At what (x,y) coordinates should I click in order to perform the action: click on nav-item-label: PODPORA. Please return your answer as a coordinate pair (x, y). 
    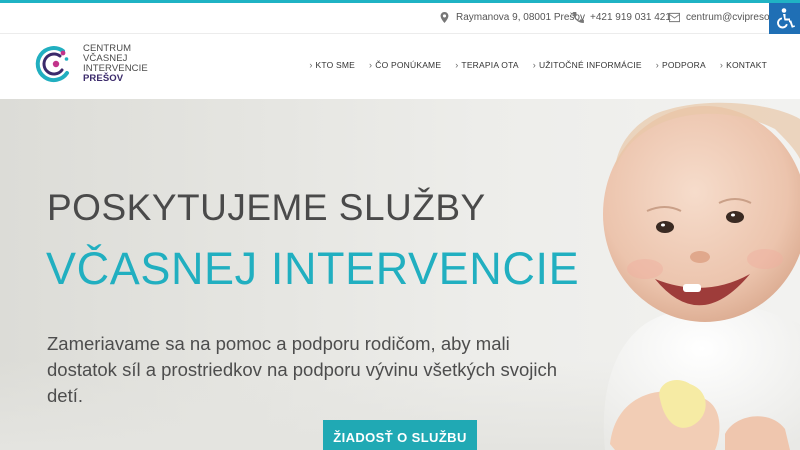
    Looking at the image, I should click on (683, 65).